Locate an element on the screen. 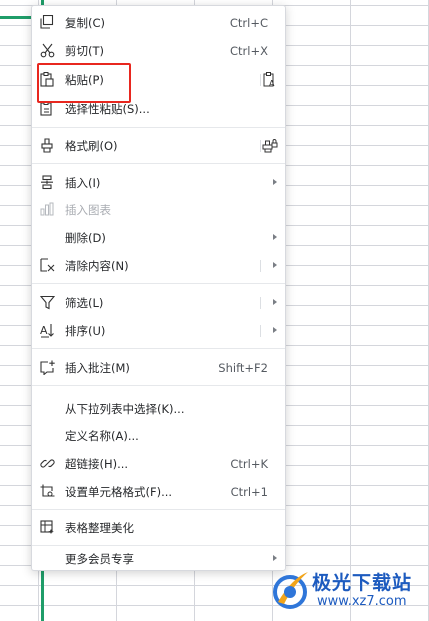 This screenshot has width=429, height=621. format-painter-icon is located at coordinates (47, 145).